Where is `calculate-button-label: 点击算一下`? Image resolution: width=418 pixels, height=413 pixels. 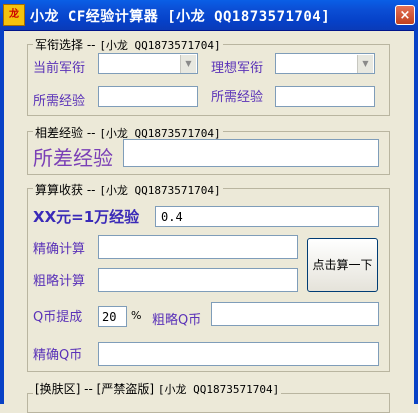
calculate-button-label: 点击算一下 is located at coordinates (342, 265).